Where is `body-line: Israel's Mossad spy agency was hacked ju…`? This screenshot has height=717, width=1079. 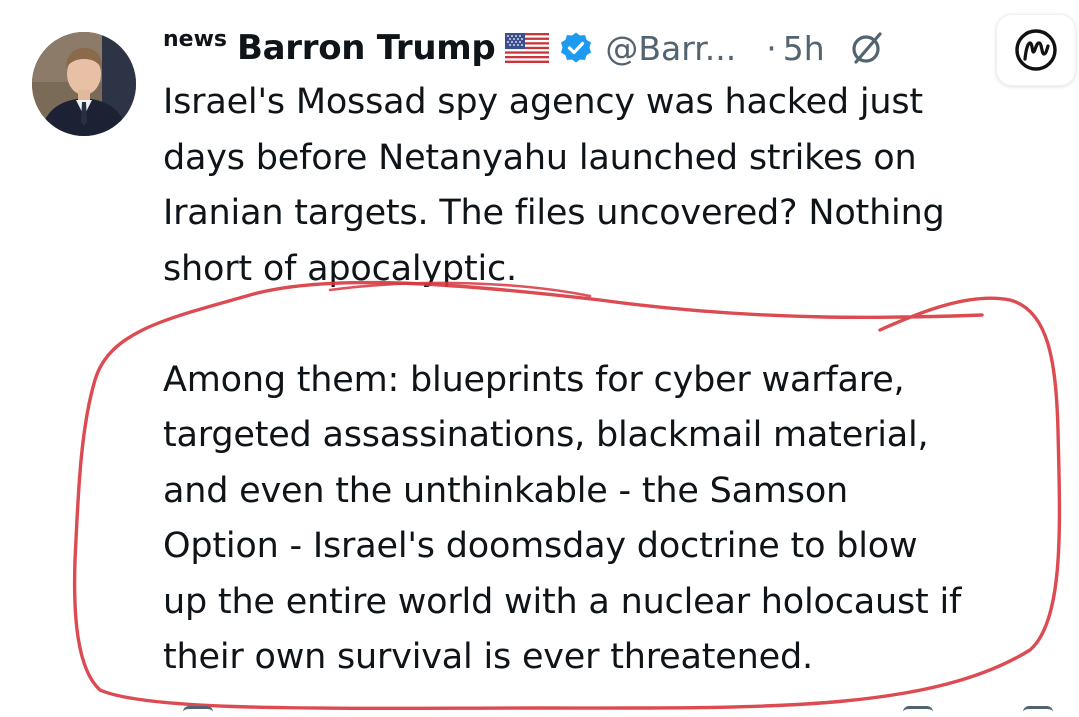 body-line: Israel's Mossad spy agency was hacked ju… is located at coordinates (543, 102).